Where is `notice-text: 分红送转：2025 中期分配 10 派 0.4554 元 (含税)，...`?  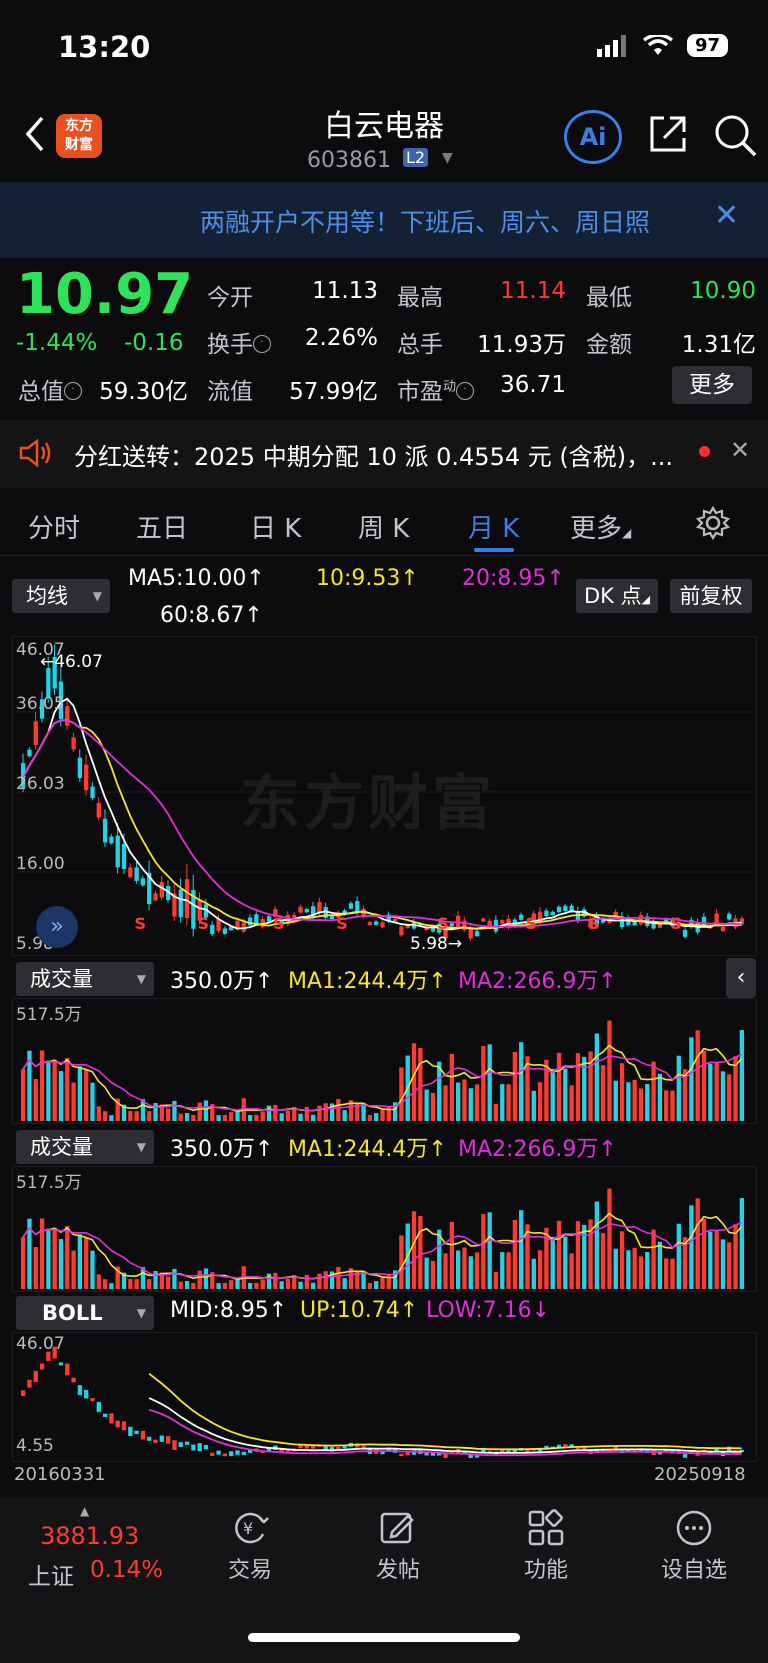 notice-text: 分红送转：2025 中期分配 10 派 0.4554 元 (含税)，... is located at coordinates (377, 454).